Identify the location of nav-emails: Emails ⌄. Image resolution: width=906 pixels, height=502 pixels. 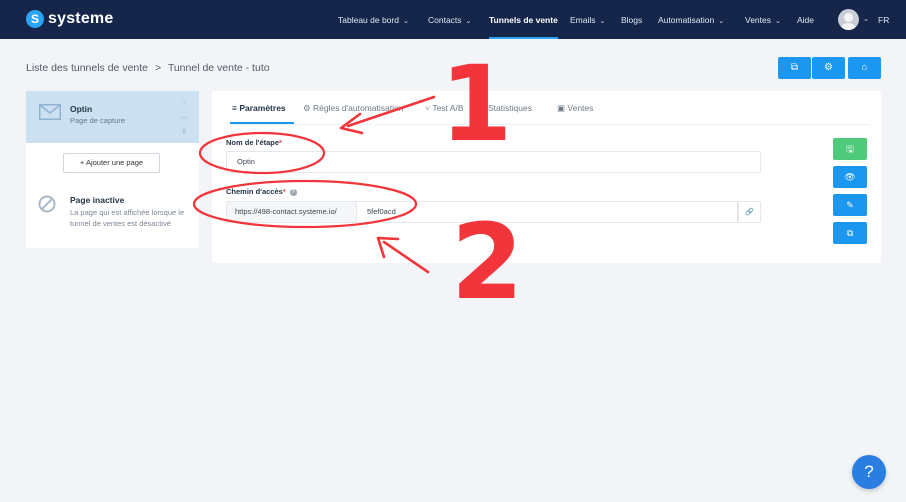
(587, 19).